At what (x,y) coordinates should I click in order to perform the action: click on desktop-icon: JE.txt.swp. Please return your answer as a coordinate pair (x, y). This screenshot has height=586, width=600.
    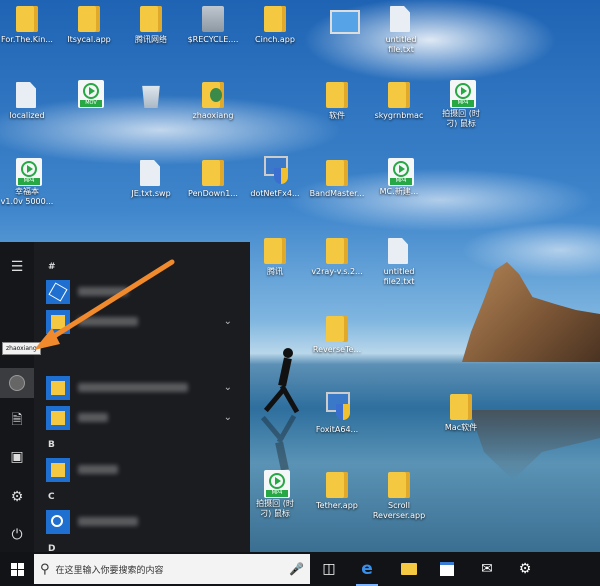
    Looking at the image, I should click on (151, 179).